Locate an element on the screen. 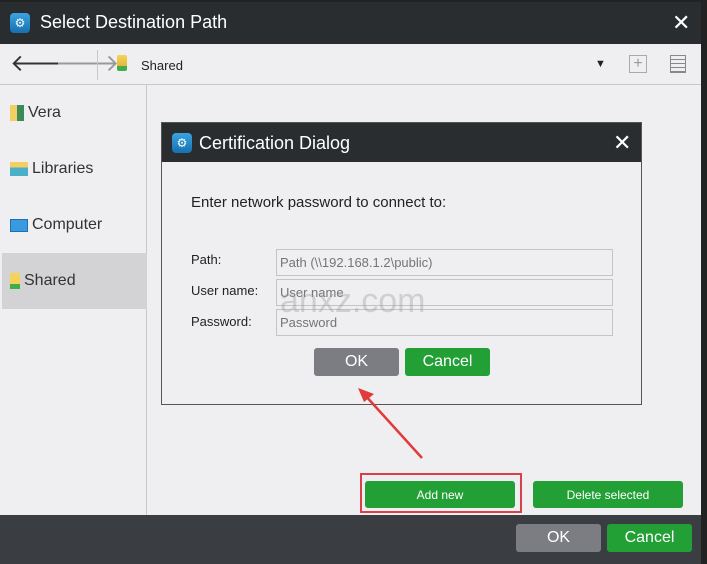 The image size is (707, 564). cancel-button: Cancel is located at coordinates (649, 538).